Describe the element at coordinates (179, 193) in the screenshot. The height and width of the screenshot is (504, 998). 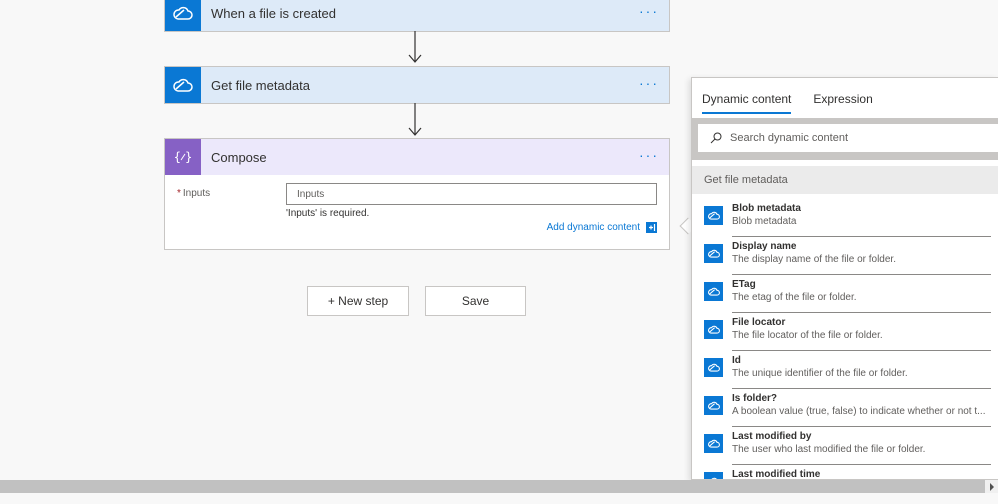
I see `required-mark: *` at that location.